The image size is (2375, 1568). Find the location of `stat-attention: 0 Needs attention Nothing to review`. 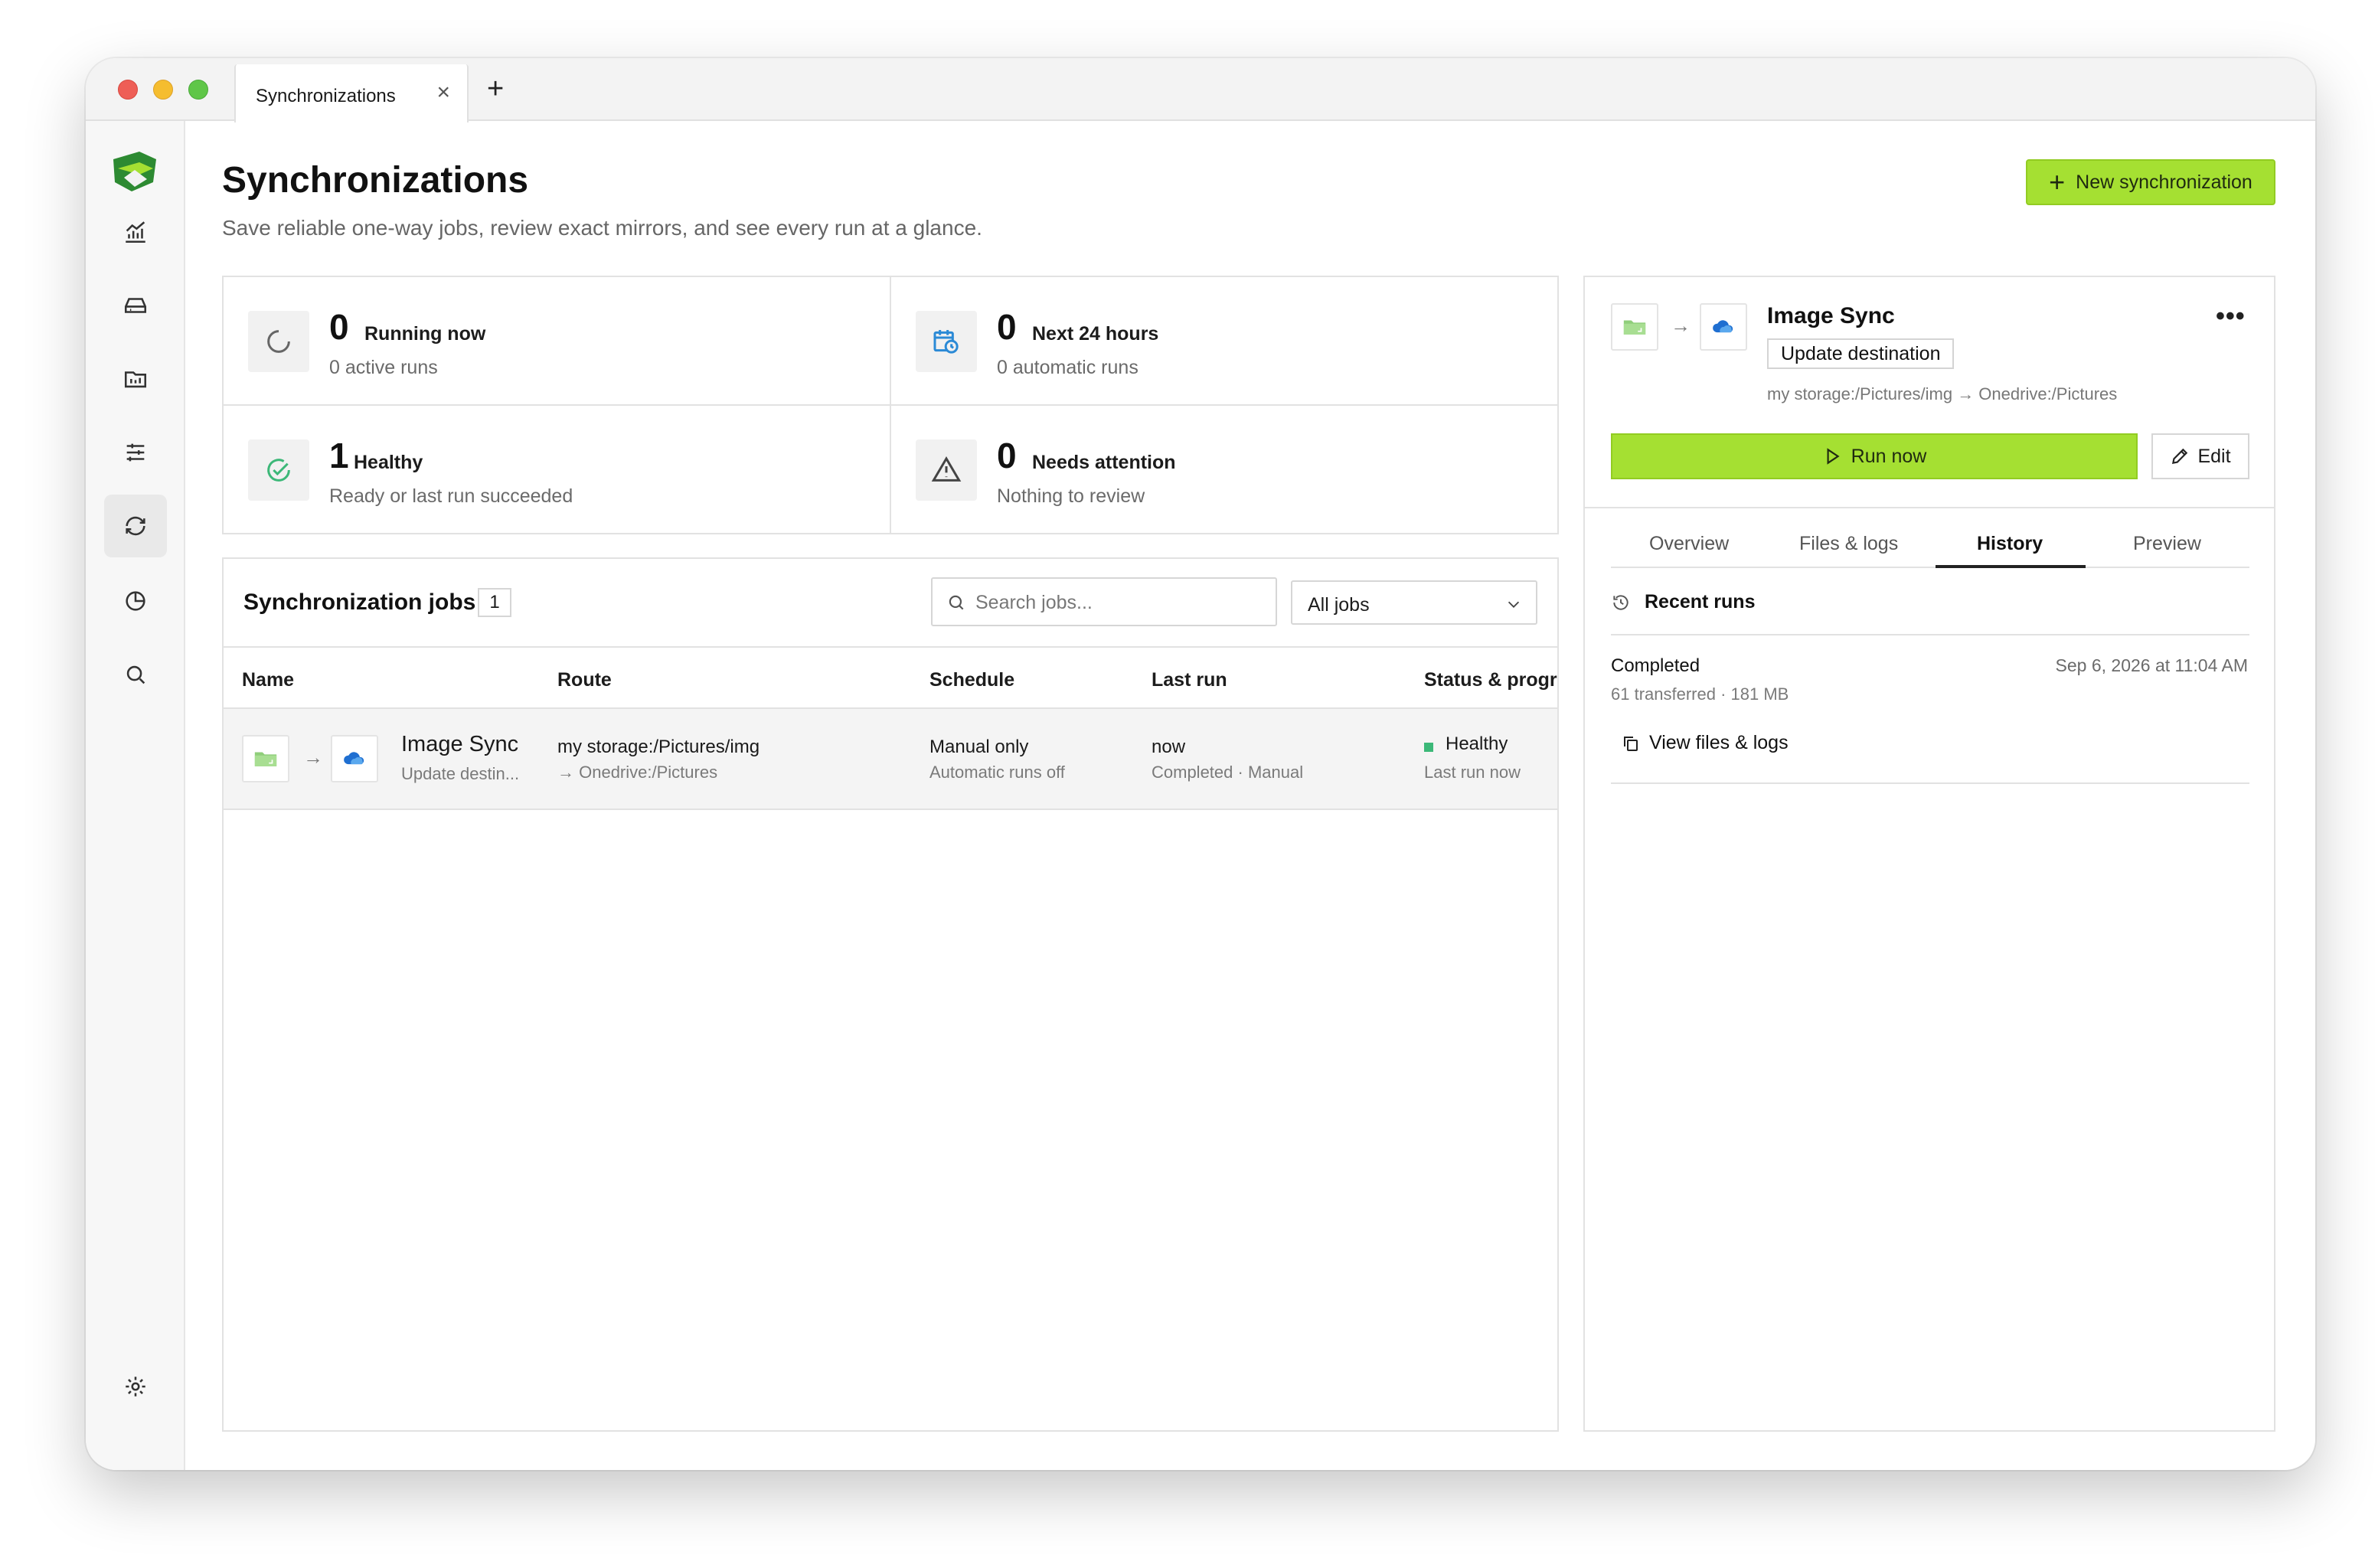

stat-attention: 0 Needs attention Nothing to review is located at coordinates (1225, 470).